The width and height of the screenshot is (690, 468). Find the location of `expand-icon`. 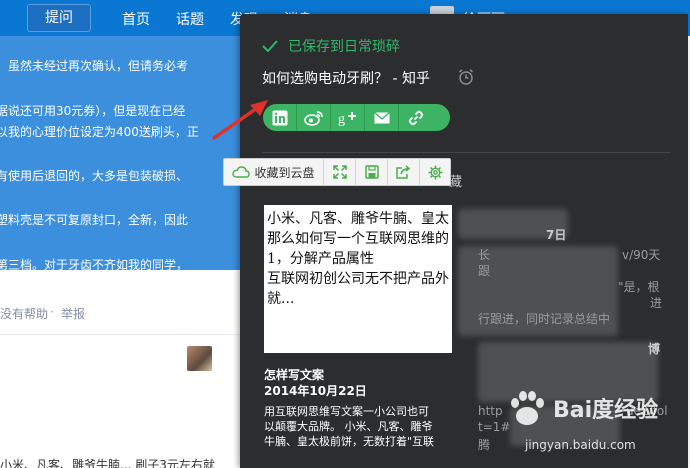

expand-icon is located at coordinates (339, 172).